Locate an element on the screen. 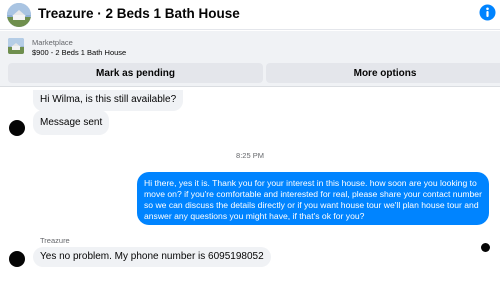 Image resolution: width=500 pixels, height=284 pixels. mark-as-pending-button: Mark as pending is located at coordinates (135, 73).